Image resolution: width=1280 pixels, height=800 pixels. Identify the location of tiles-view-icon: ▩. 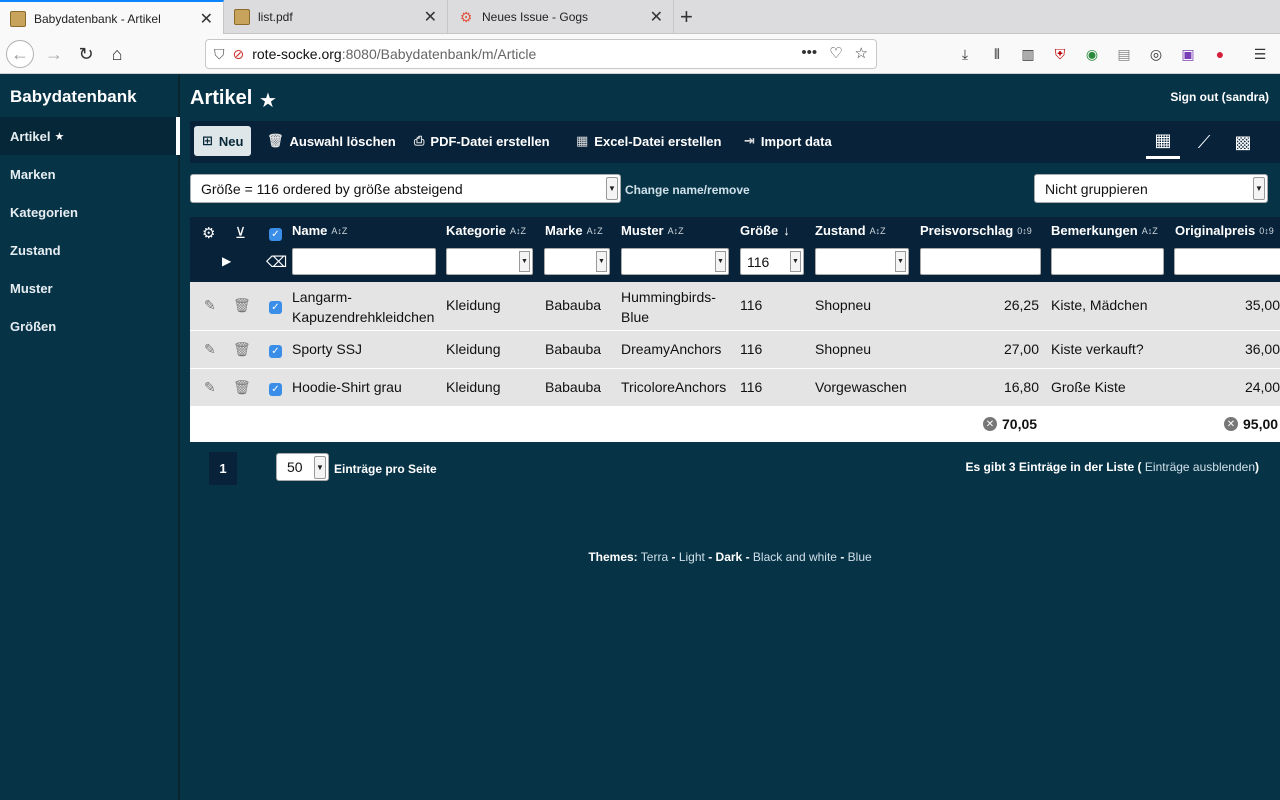
(1243, 142).